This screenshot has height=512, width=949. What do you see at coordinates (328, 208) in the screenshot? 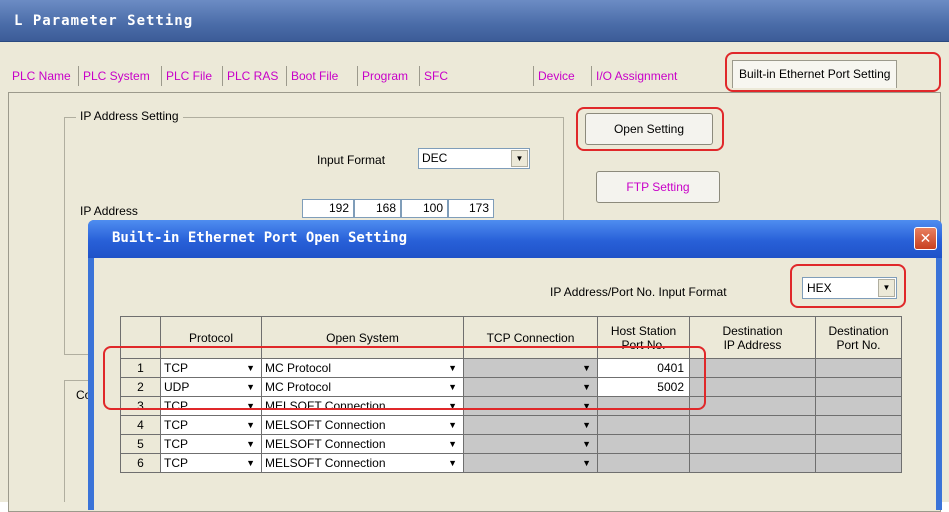
I see `ip-octet-1: 192` at bounding box center [328, 208].